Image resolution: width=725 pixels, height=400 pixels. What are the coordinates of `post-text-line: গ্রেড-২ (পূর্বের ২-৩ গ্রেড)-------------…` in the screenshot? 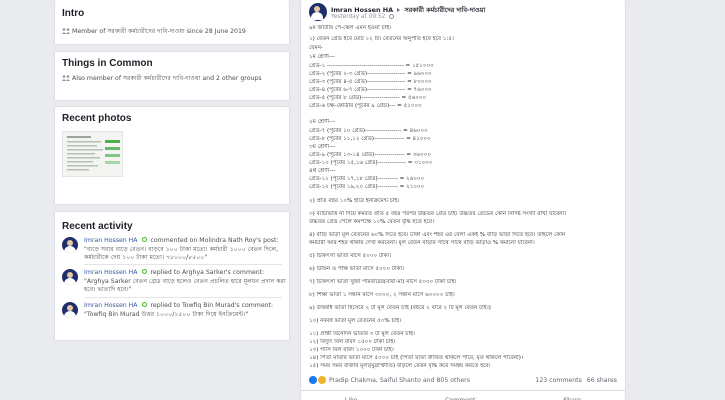 It's located at (370, 74).